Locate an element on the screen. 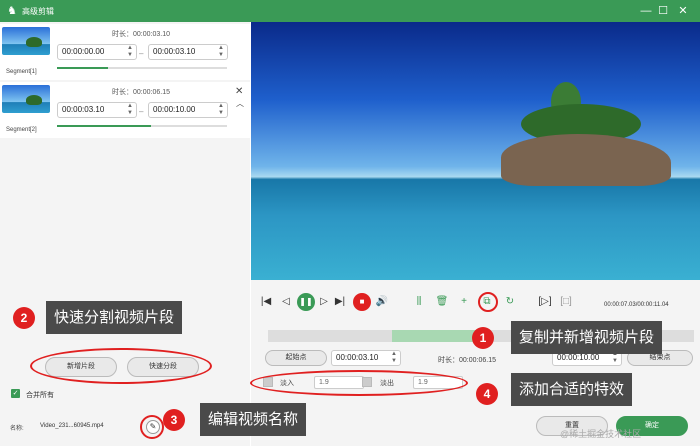 This screenshot has height=446, width=700. segment-start-field: 00:00:03.10 ▲ ▼ is located at coordinates (97, 110).